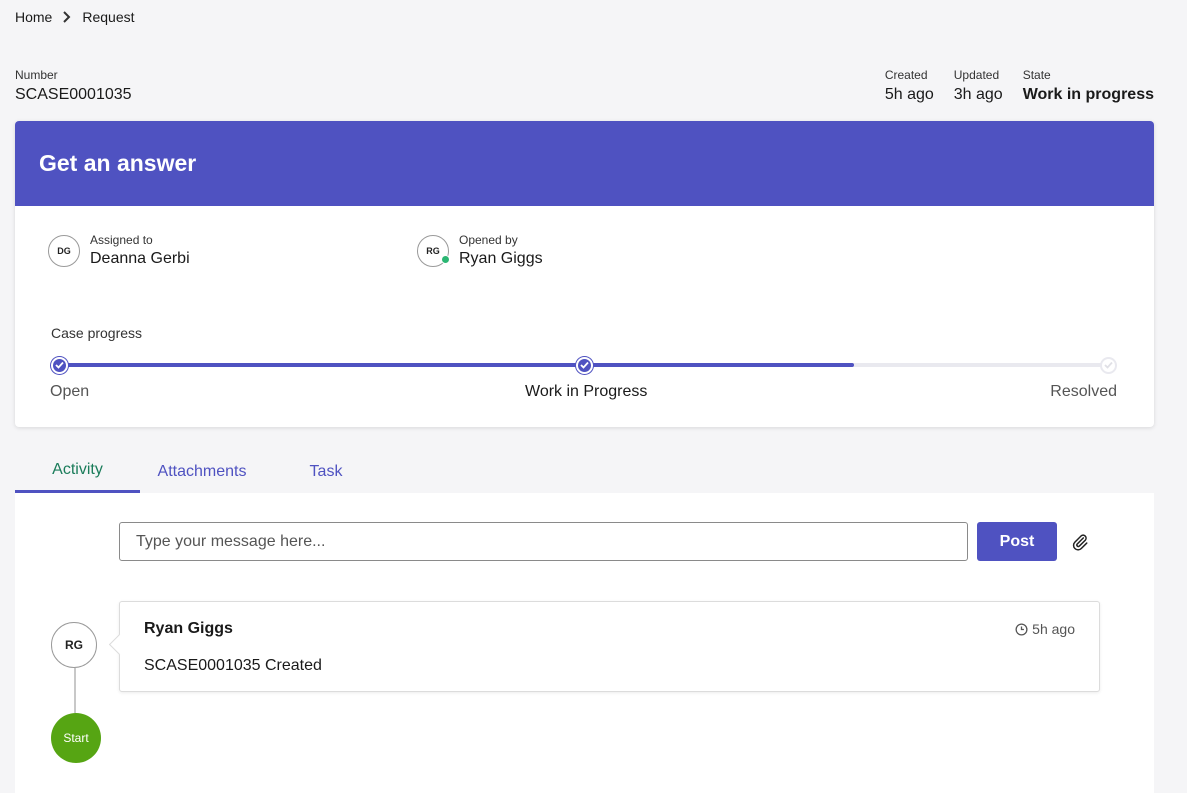  What do you see at coordinates (73, 94) in the screenshot?
I see `case-number: SCASE0001035` at bounding box center [73, 94].